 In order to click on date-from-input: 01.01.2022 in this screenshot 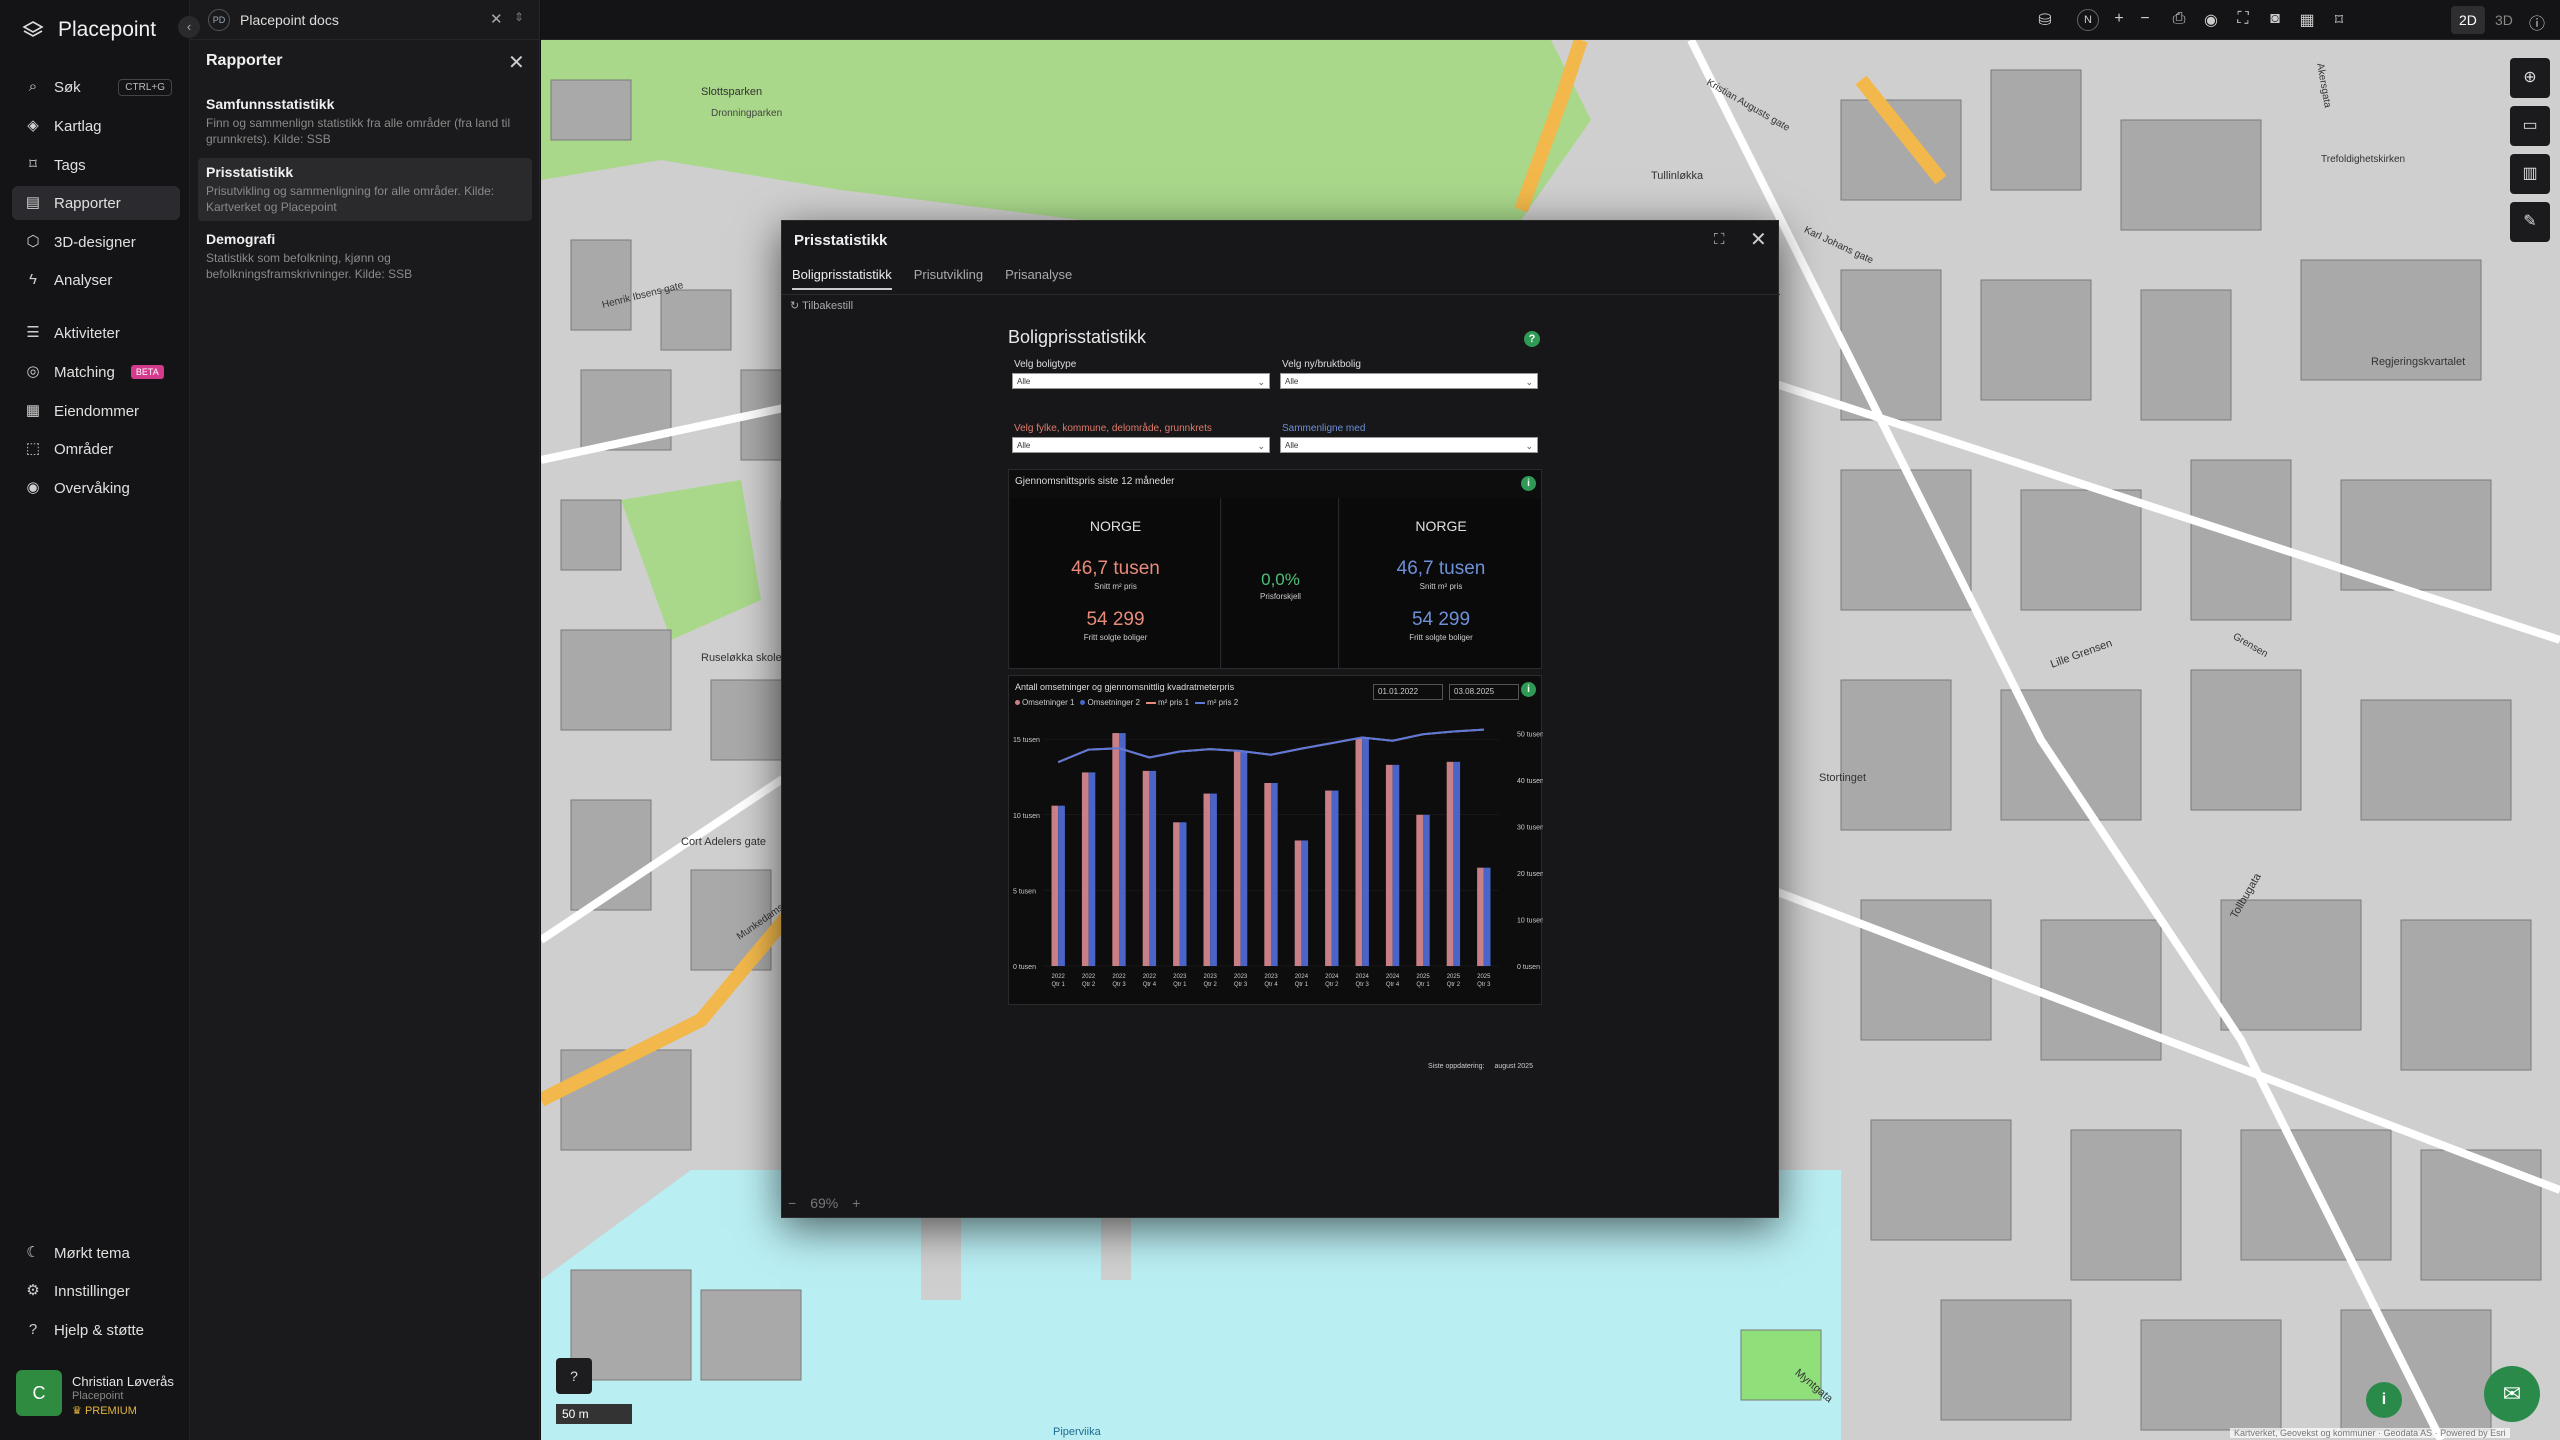, I will do `click(1408, 692)`.